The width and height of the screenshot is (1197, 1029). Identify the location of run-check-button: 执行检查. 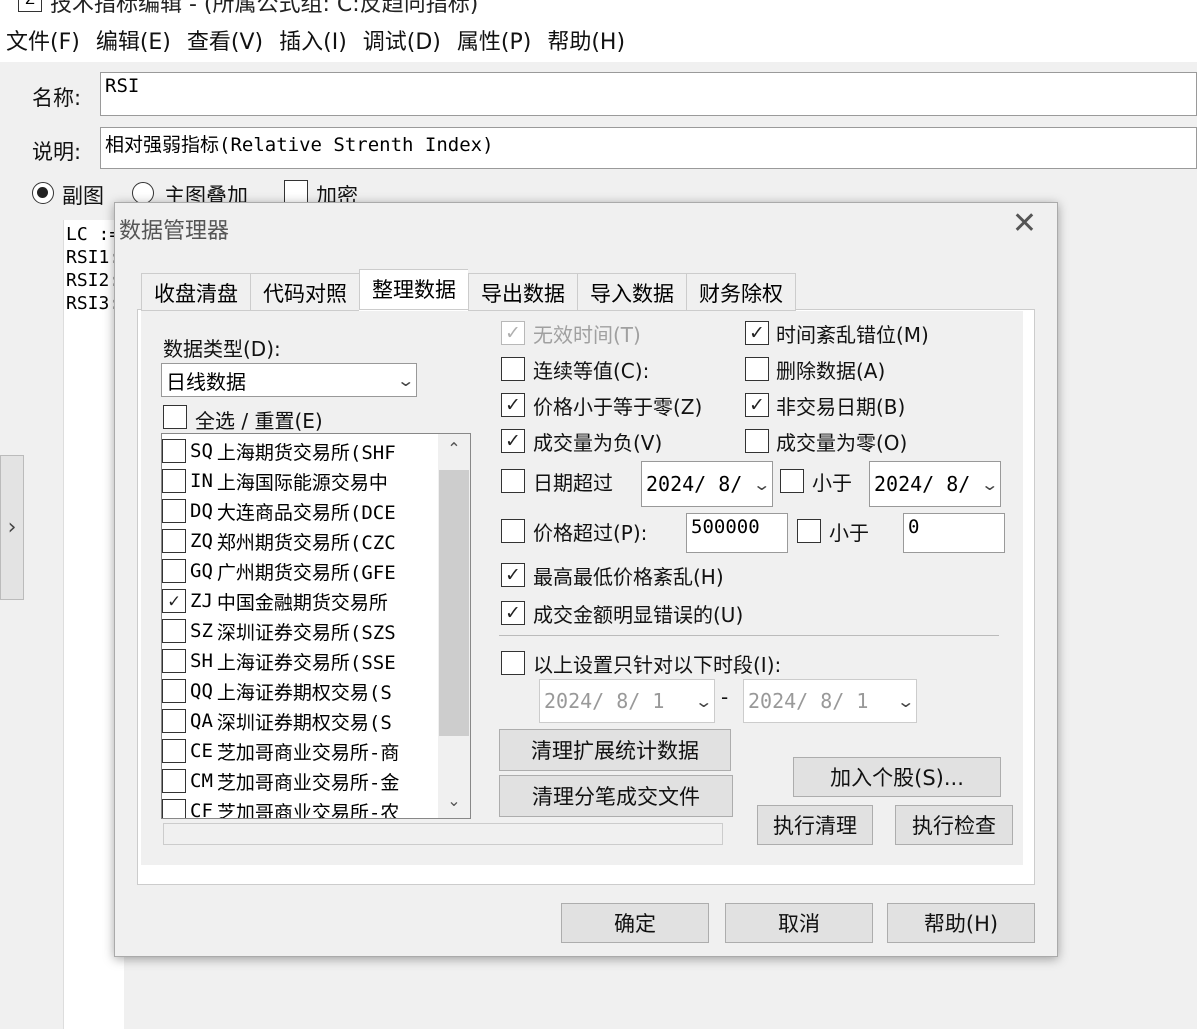
(954, 825).